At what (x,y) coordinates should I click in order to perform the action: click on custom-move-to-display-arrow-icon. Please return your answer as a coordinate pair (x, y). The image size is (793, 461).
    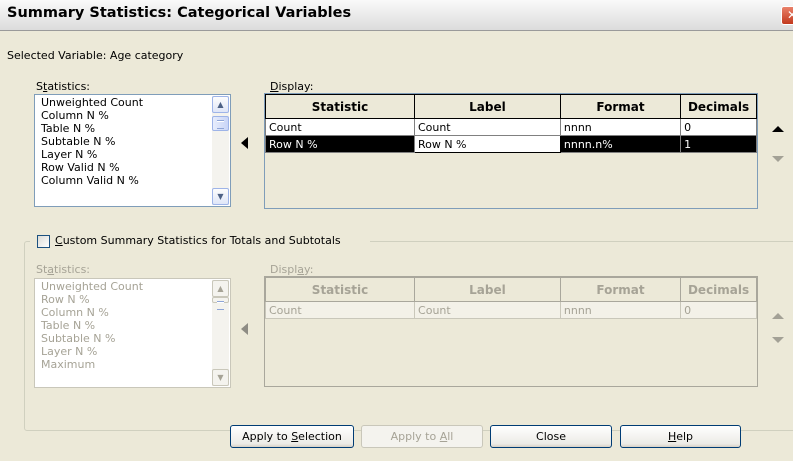
    Looking at the image, I should click on (244, 329).